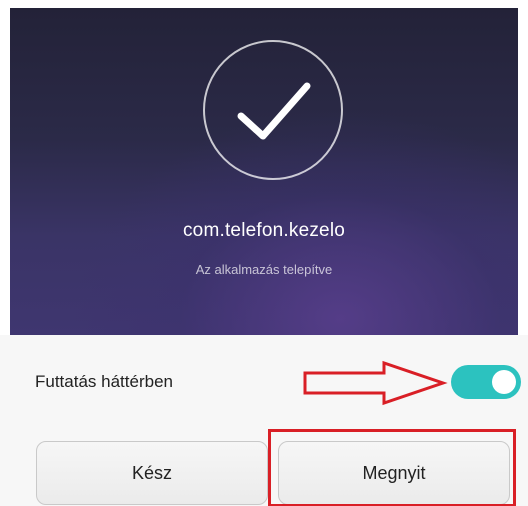  Describe the element at coordinates (375, 383) in the screenshot. I see `red-arrow-annotation` at that location.